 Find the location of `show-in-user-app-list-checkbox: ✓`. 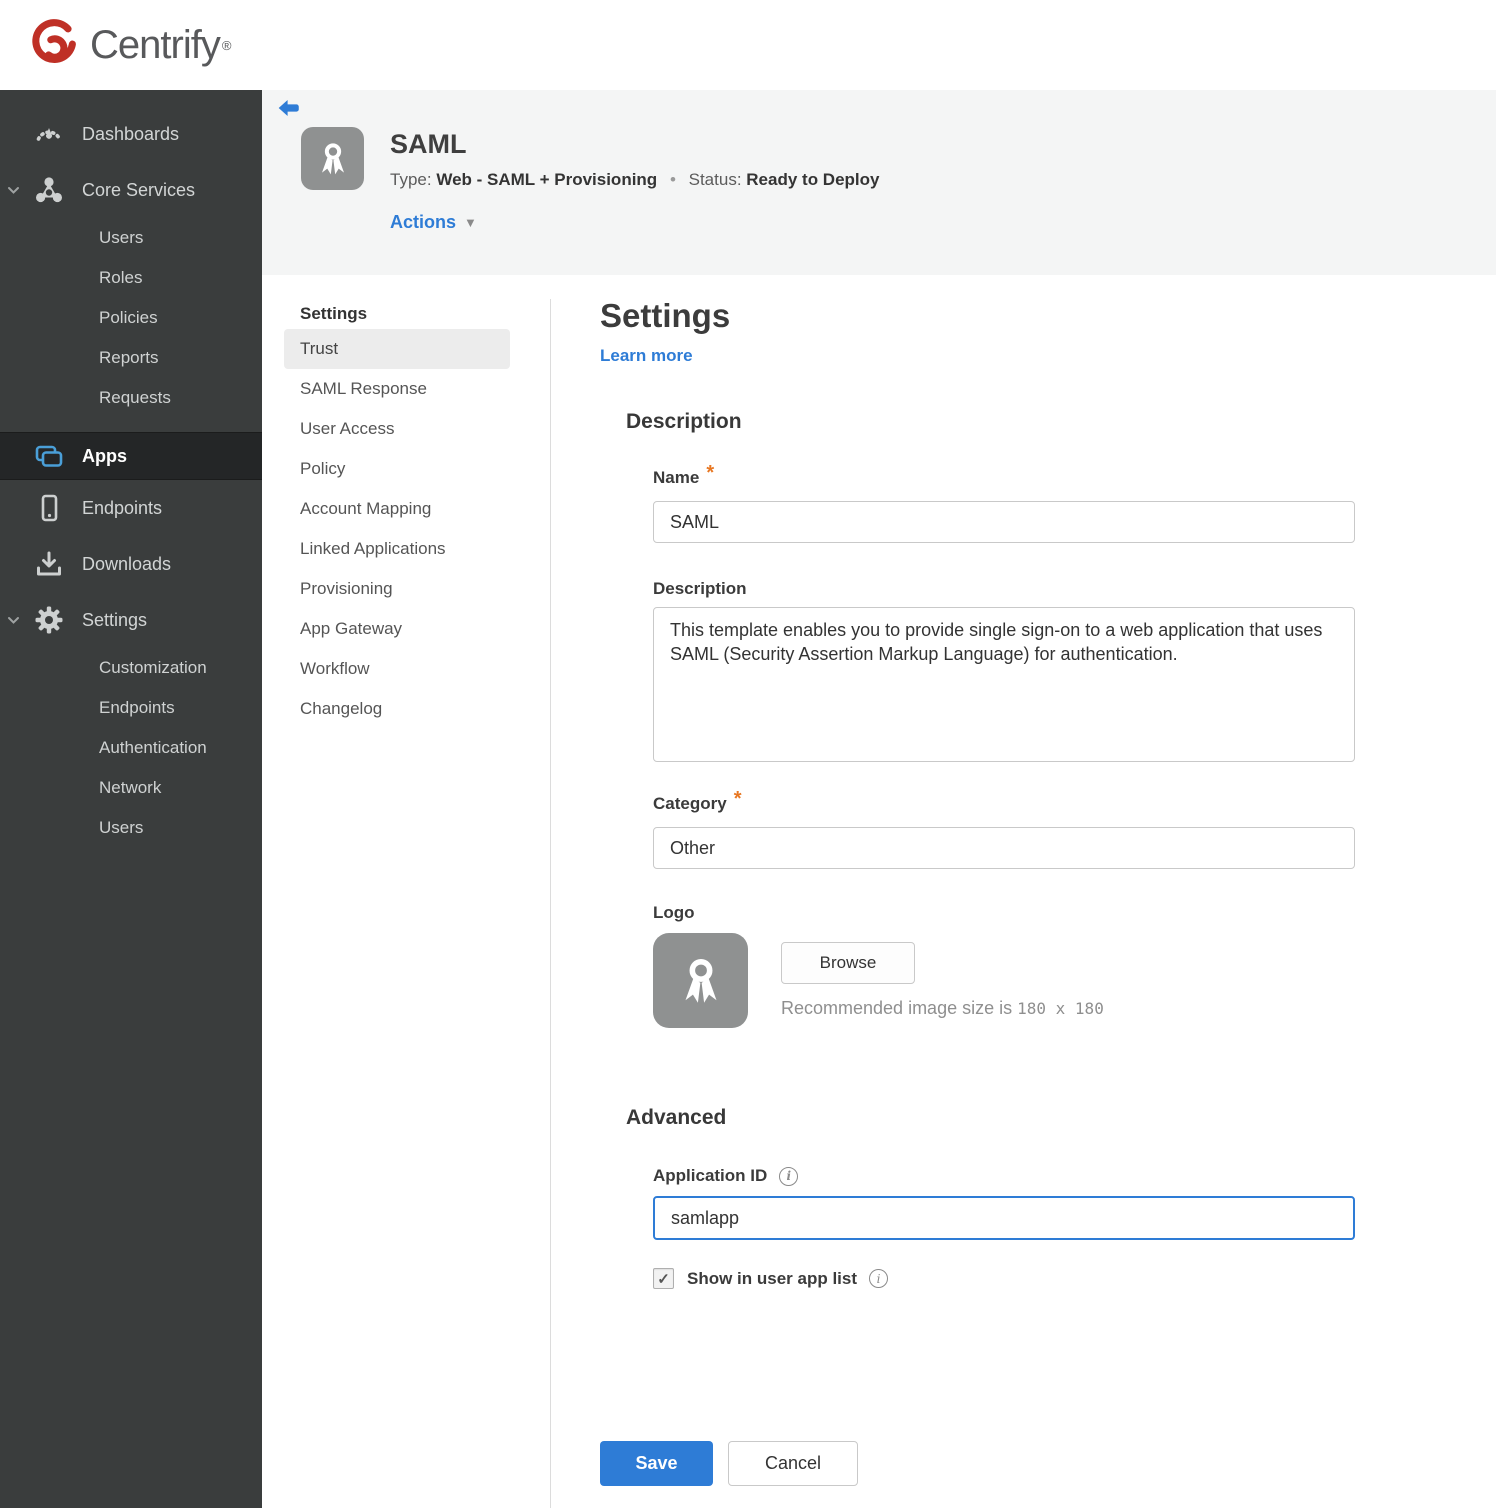

show-in-user-app-list-checkbox: ✓ is located at coordinates (663, 1278).